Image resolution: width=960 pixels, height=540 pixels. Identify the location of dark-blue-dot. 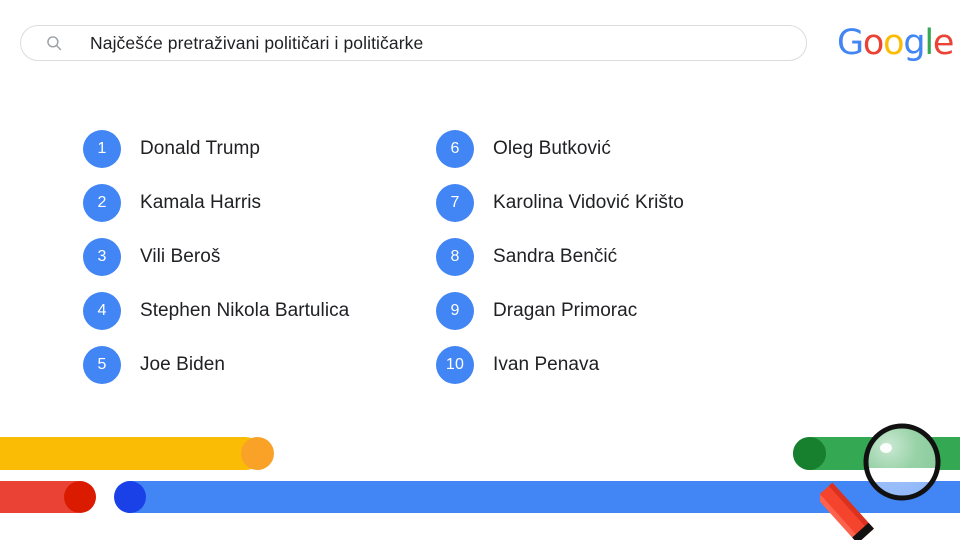
(130, 497).